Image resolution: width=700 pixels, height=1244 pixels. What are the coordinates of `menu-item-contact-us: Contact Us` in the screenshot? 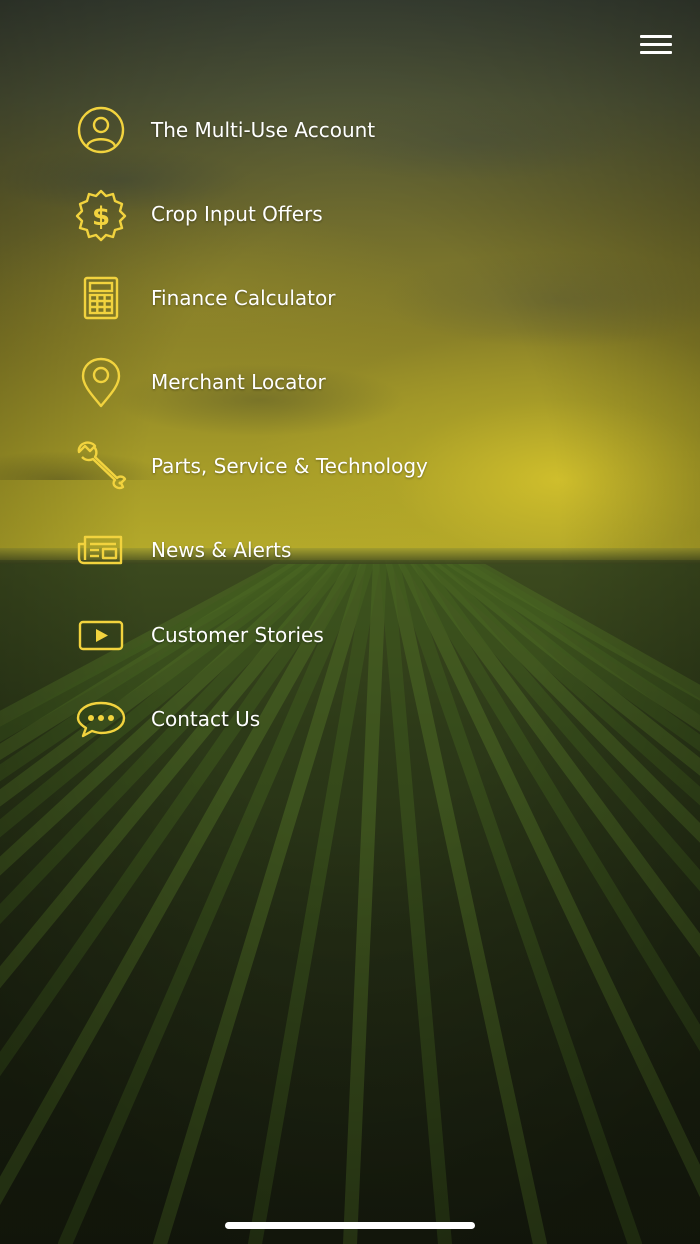 It's located at (280, 719).